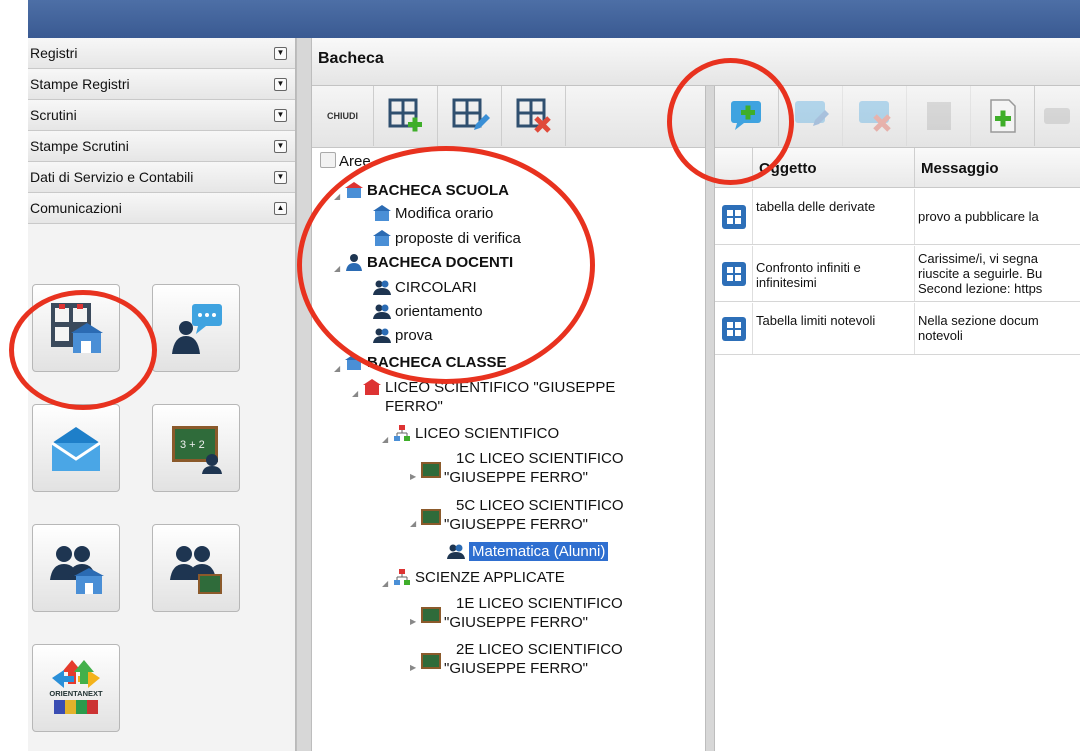 The image size is (1080, 751). Describe the element at coordinates (534, 116) in the screenshot. I see `delete-area-button` at that location.